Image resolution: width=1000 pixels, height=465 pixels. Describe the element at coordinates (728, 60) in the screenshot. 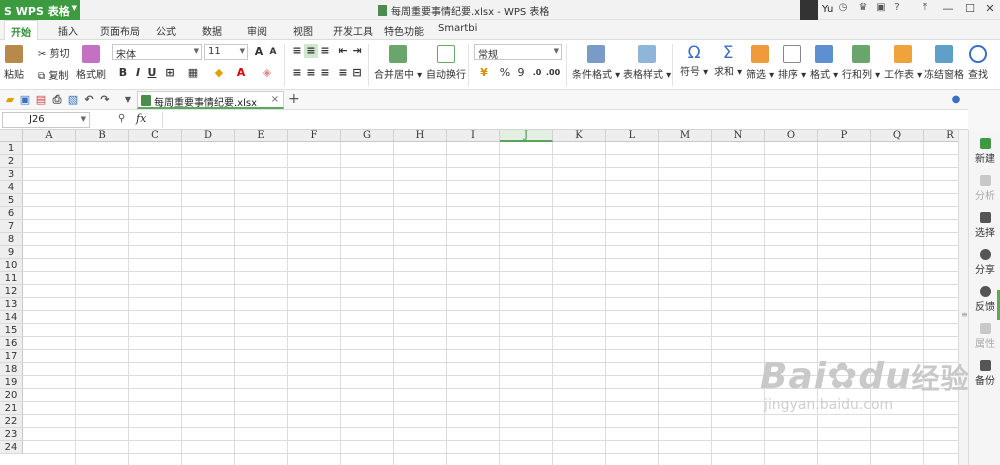

I see `sum-button: Σ 求和 ▾` at that location.